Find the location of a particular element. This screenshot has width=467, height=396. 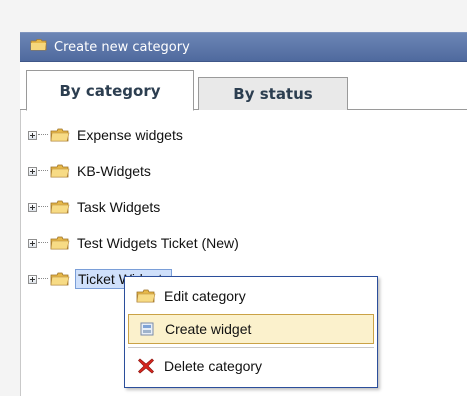

tree-item-label: Test Widgets Ticket (New) is located at coordinates (158, 243).